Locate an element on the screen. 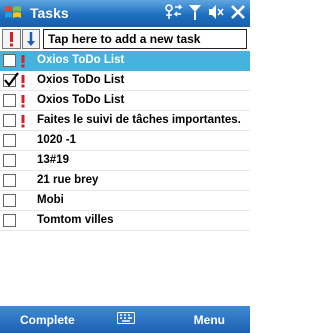 This screenshot has width=320, height=333. task-label: Tomtom villes is located at coordinates (75, 220).